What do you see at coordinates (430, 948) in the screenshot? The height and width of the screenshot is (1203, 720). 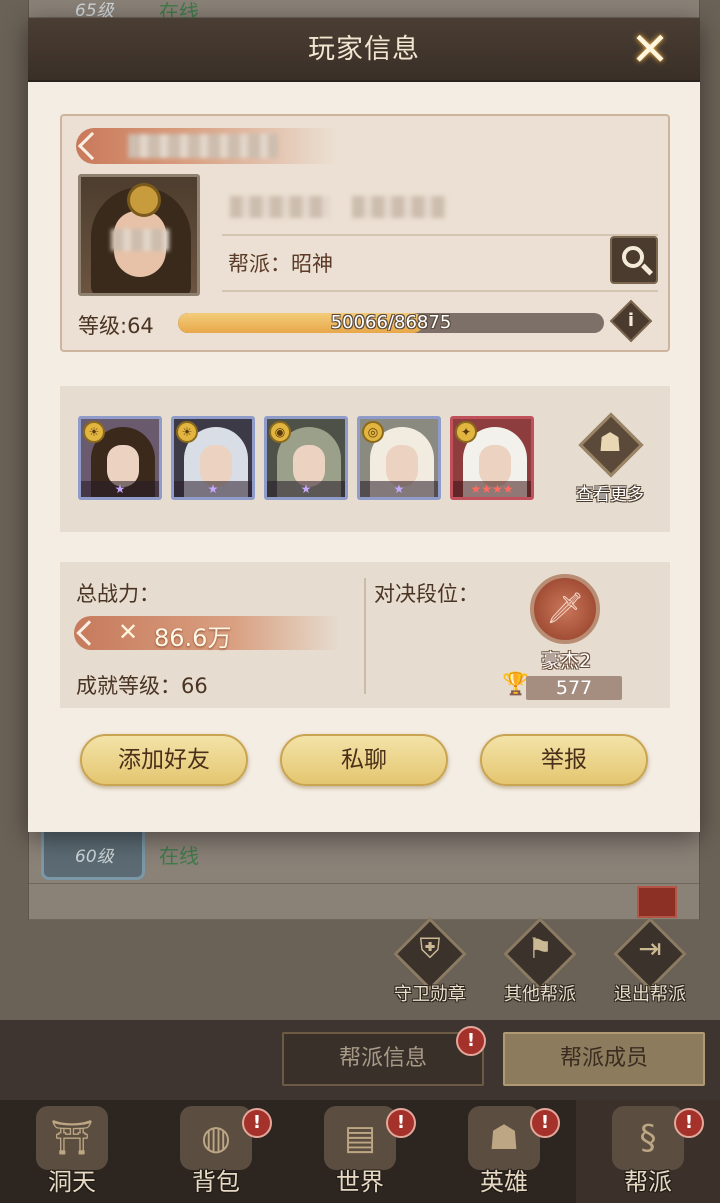 I see `shield-icon: ⛨` at bounding box center [430, 948].